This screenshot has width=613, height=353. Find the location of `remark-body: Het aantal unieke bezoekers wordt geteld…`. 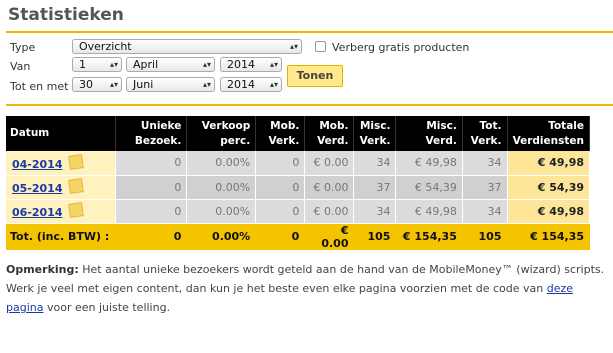

remark-body: Het aantal unieke bezoekers wordt geteld… is located at coordinates (305, 279).